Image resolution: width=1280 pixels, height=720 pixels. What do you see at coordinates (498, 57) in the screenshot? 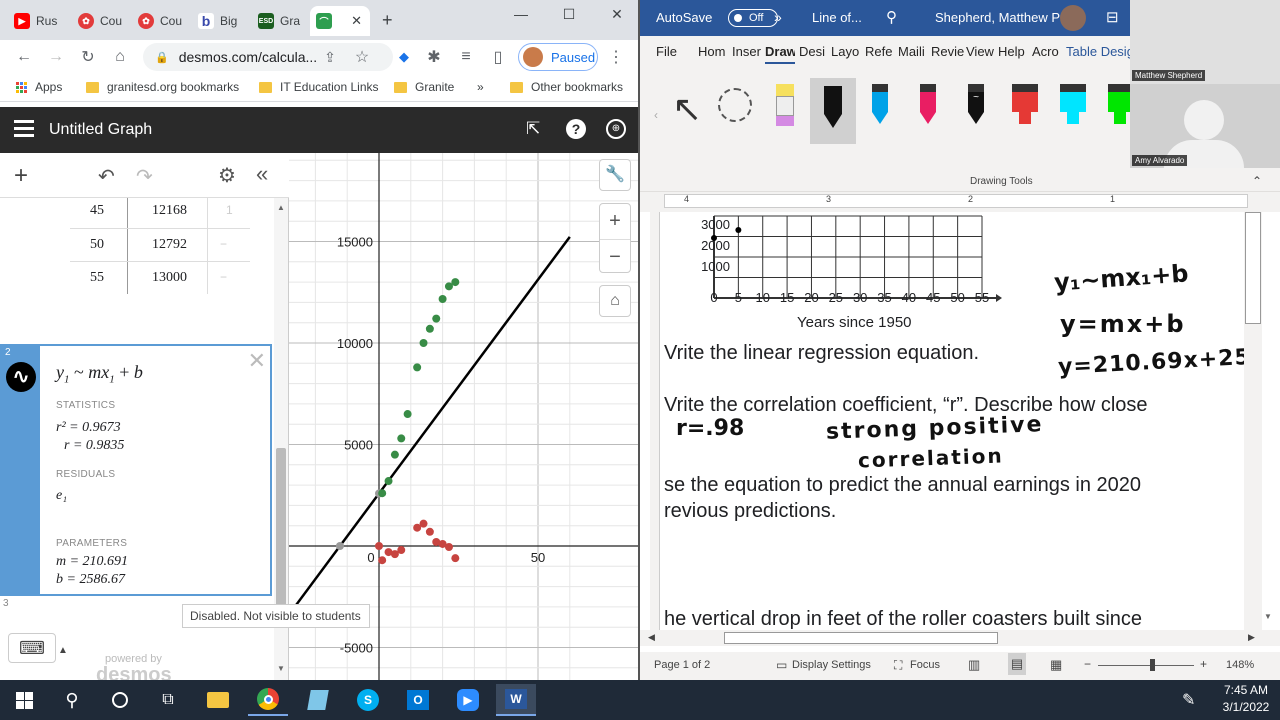
I see `side-panel-icon: ▯` at bounding box center [498, 57].